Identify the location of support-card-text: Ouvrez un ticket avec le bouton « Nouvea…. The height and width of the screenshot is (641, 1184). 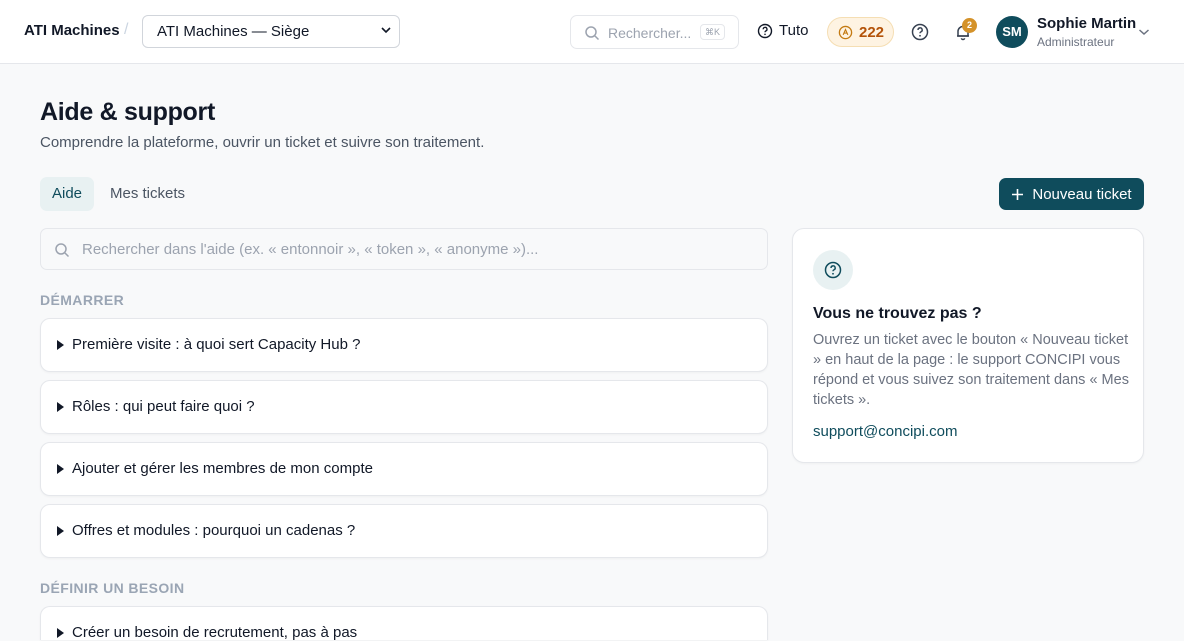
(971, 370).